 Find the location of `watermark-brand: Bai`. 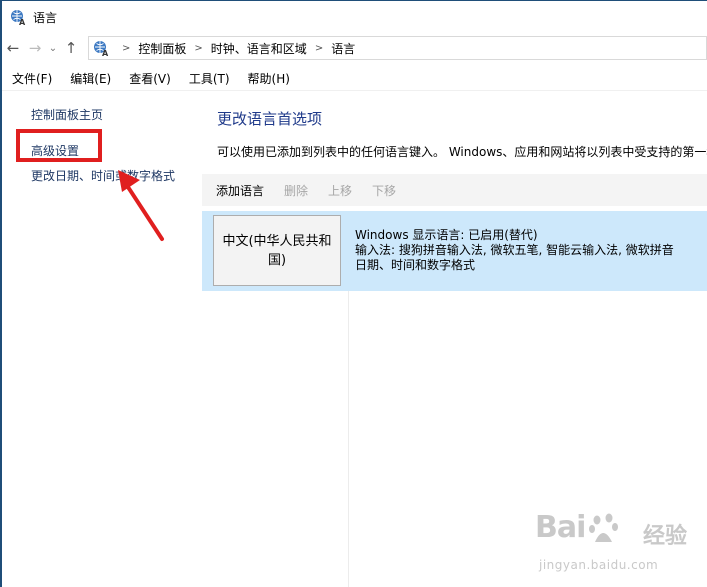

watermark-brand: Bai is located at coordinates (560, 527).